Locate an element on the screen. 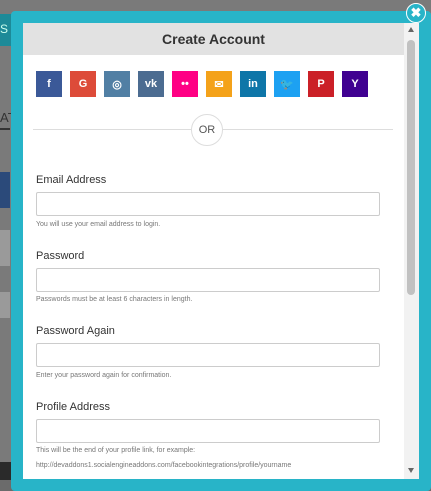 The image size is (431, 491). vk-login-button: vk is located at coordinates (151, 84).